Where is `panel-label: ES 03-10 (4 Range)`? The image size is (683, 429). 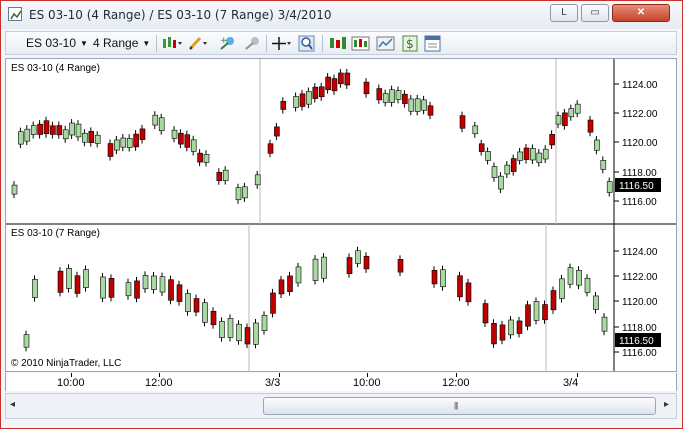 panel-label: ES 03-10 (4 Range) is located at coordinates (55, 68).